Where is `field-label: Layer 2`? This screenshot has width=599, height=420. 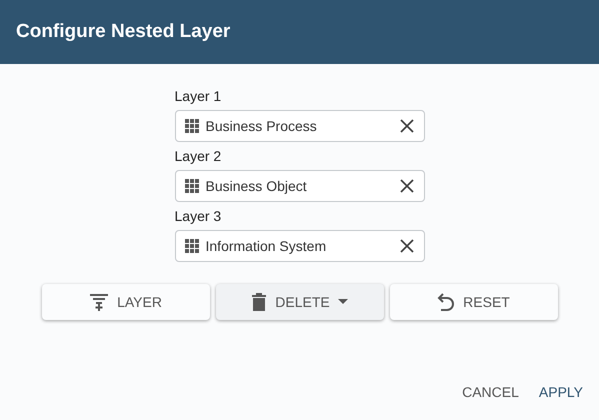
field-label: Layer 2 is located at coordinates (198, 156).